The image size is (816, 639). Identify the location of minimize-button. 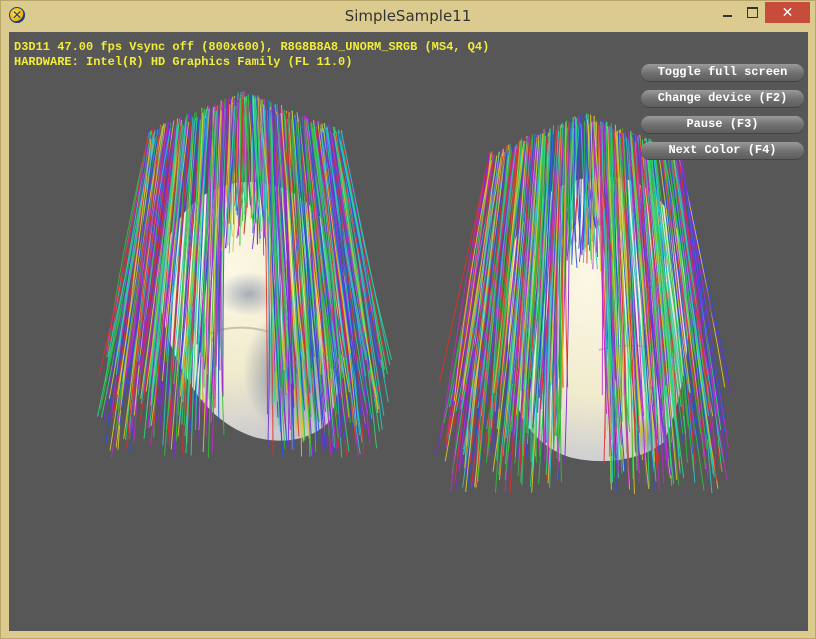
(727, 12).